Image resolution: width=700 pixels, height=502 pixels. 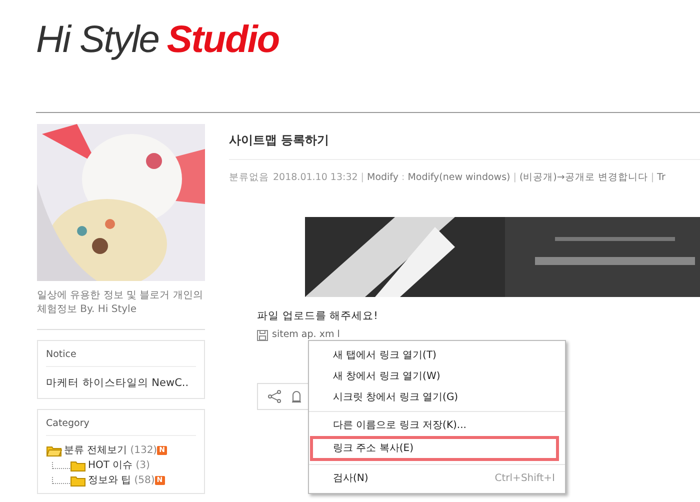 I want to click on panel-title: Category, so click(x=121, y=426).